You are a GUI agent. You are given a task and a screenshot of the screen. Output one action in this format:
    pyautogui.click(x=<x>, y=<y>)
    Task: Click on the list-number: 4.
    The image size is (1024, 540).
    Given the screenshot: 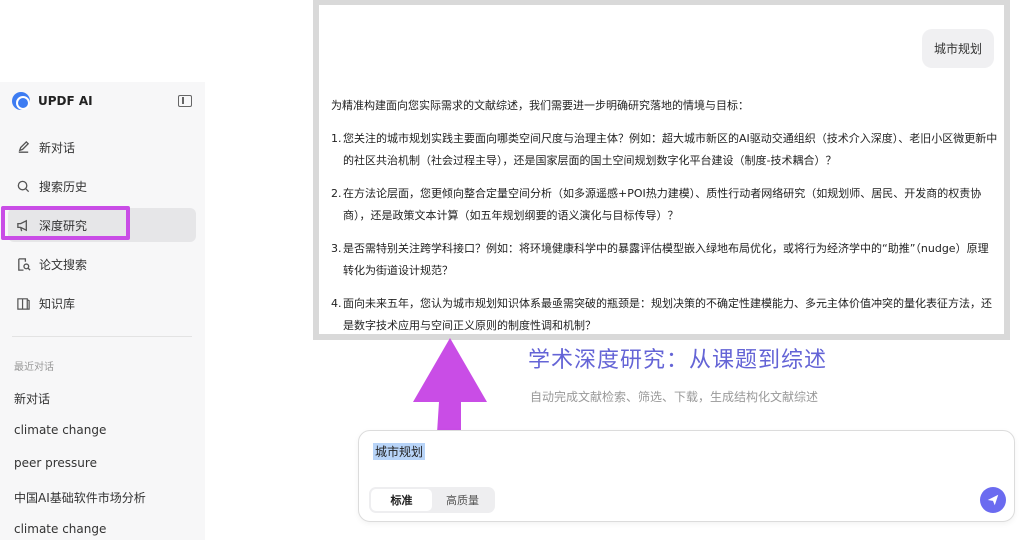 What is the action you would take?
    pyautogui.click(x=336, y=303)
    